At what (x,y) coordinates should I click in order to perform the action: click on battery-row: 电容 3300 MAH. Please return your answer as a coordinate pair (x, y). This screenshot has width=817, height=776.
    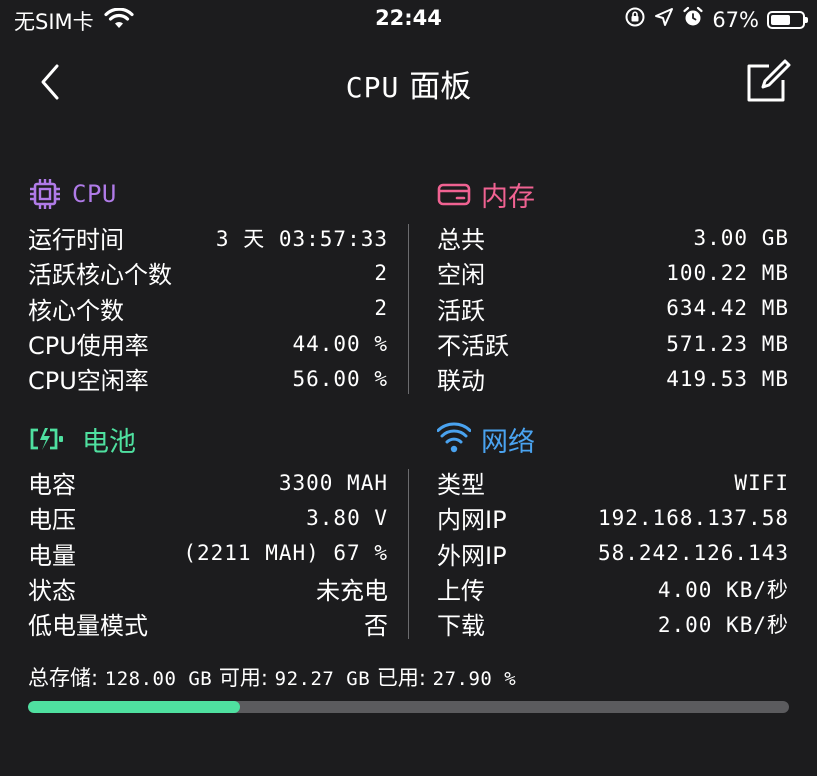
    Looking at the image, I should click on (208, 482).